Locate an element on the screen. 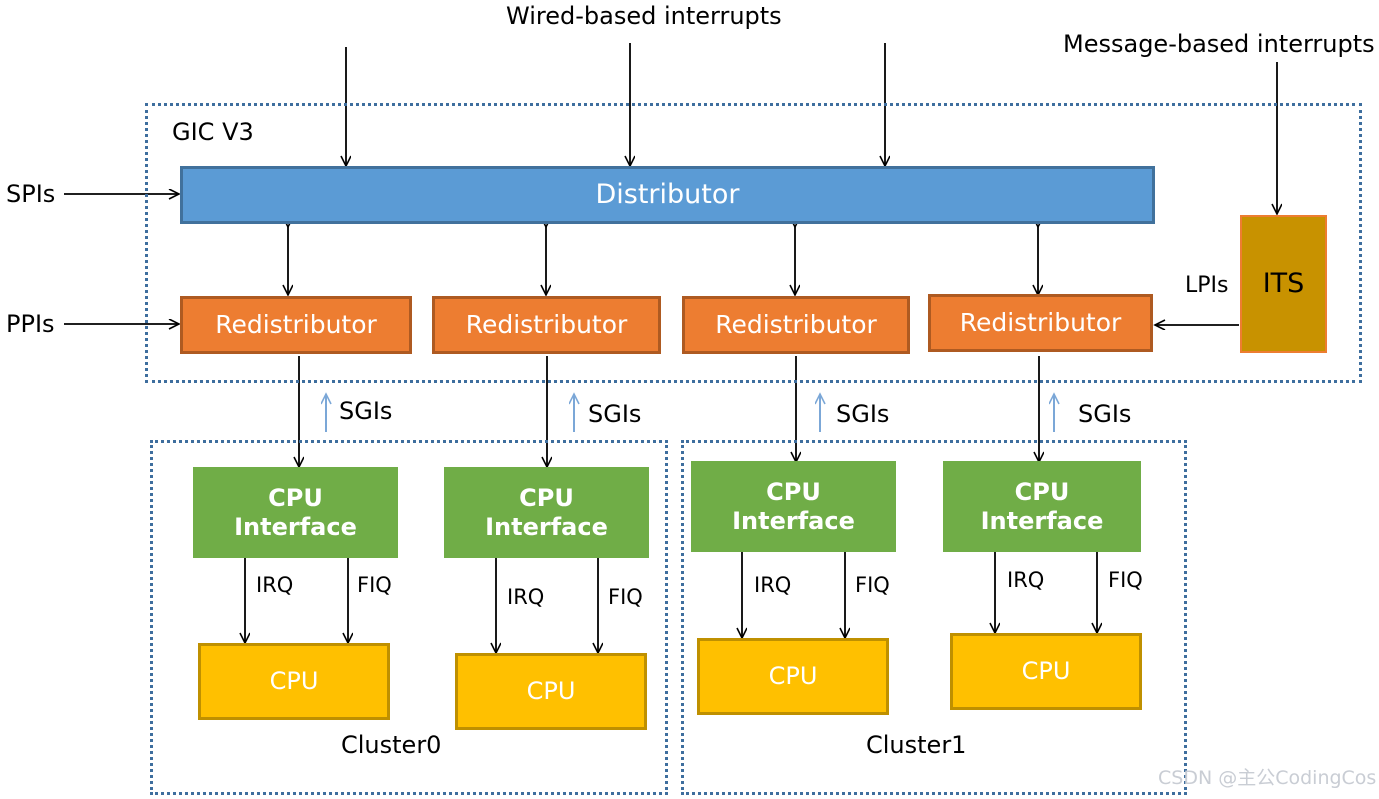 The image size is (1379, 799). sgis-label-3: SGIs is located at coordinates (1105, 414).